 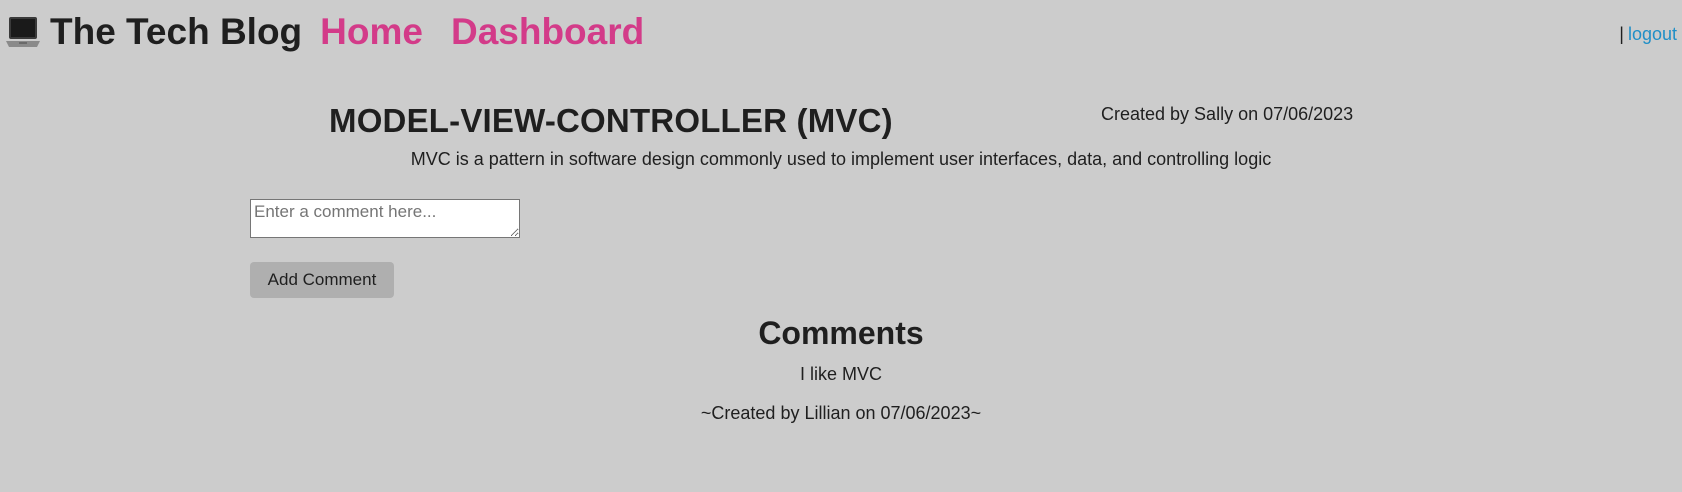 I want to click on add-comment-button: Add Comment, so click(x=322, y=280).